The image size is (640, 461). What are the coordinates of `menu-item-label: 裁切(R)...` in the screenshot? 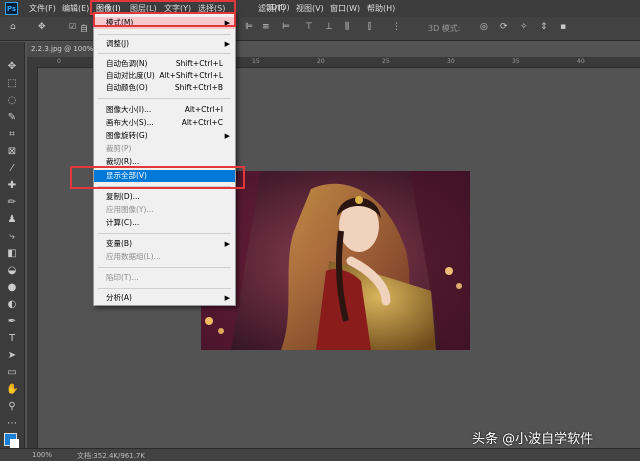 It's located at (123, 161).